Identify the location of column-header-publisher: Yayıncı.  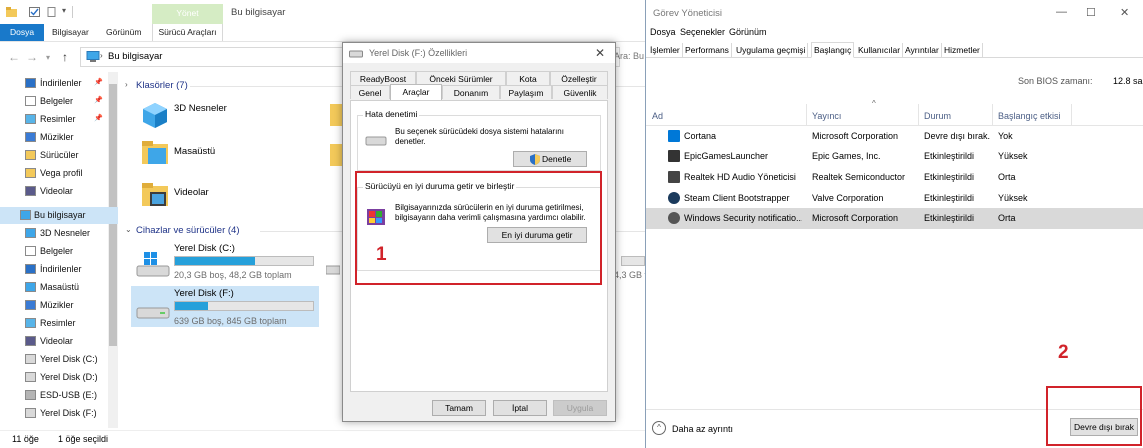
(826, 116).